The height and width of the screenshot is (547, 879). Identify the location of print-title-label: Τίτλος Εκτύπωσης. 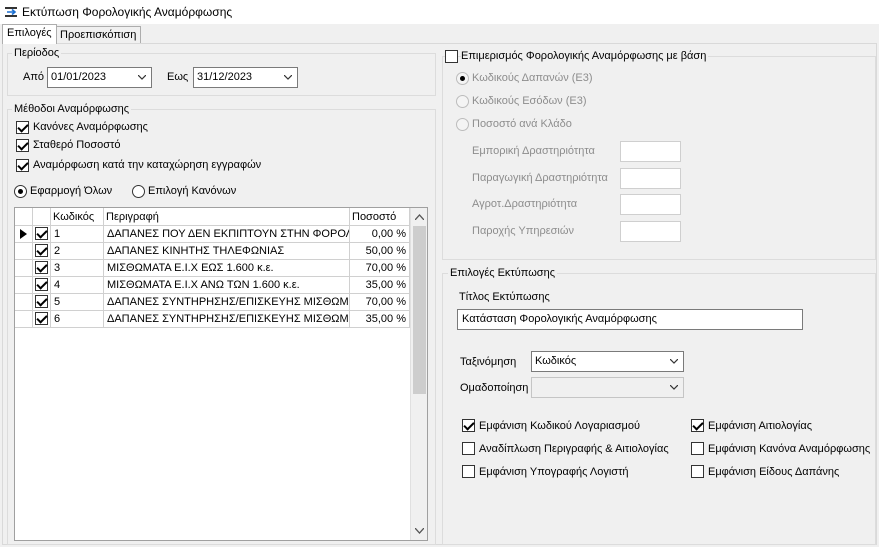
(504, 297).